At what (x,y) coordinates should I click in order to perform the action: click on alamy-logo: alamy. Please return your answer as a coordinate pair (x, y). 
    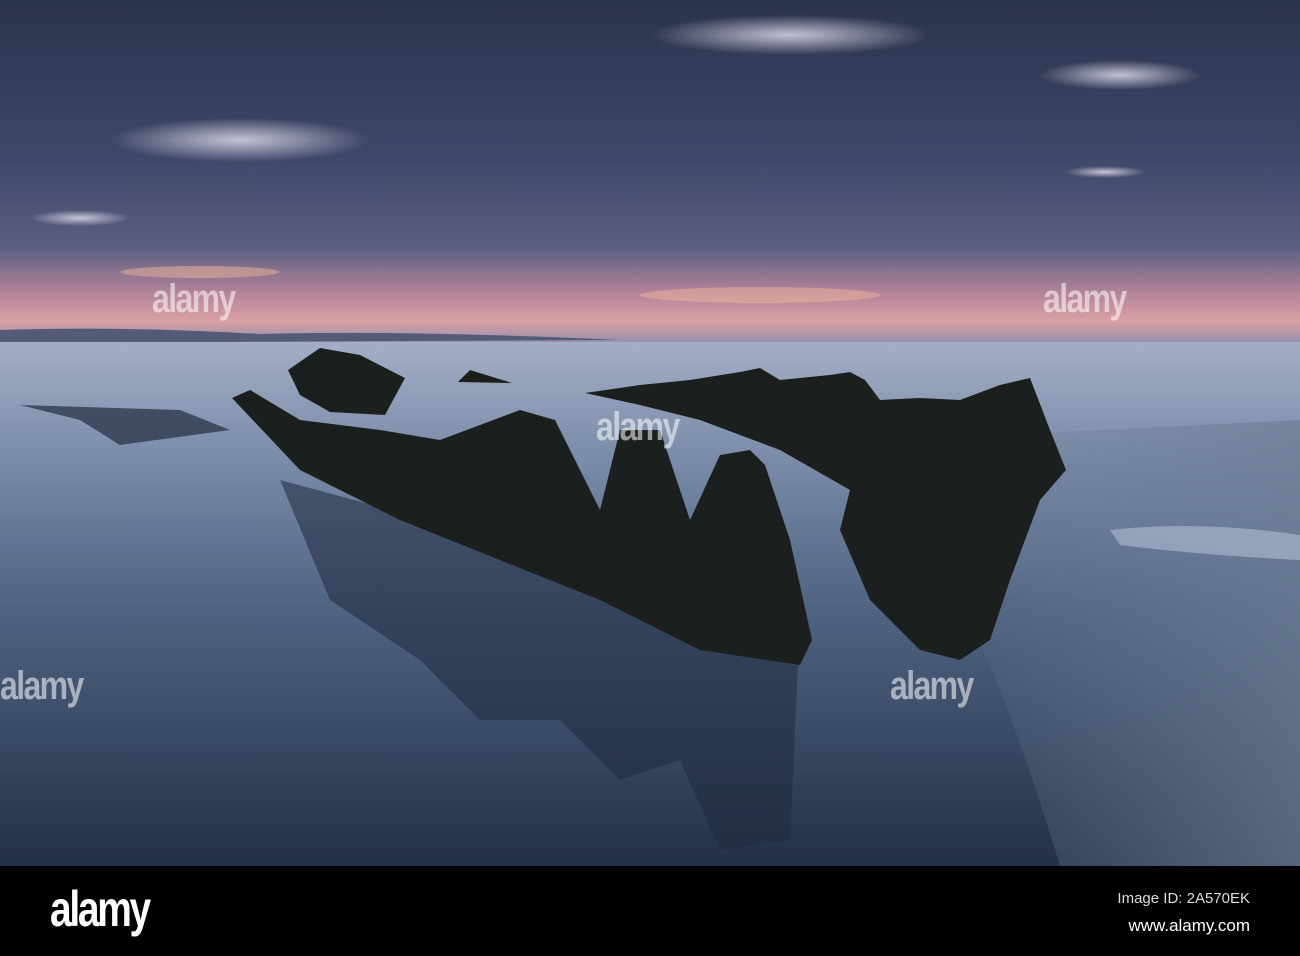
    Looking at the image, I should click on (100, 909).